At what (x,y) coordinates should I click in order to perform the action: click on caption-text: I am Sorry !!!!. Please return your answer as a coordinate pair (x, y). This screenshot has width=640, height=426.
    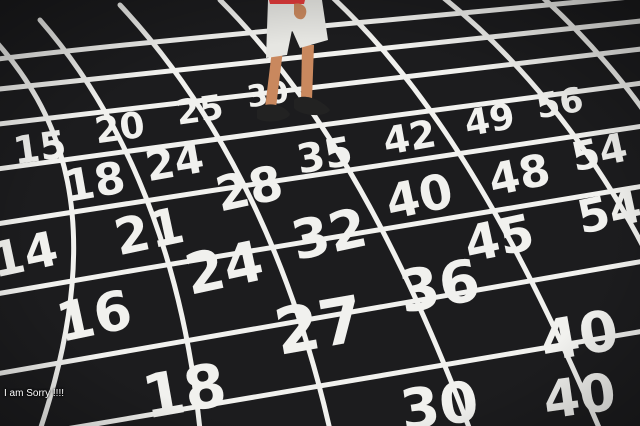
    Looking at the image, I should click on (34, 393).